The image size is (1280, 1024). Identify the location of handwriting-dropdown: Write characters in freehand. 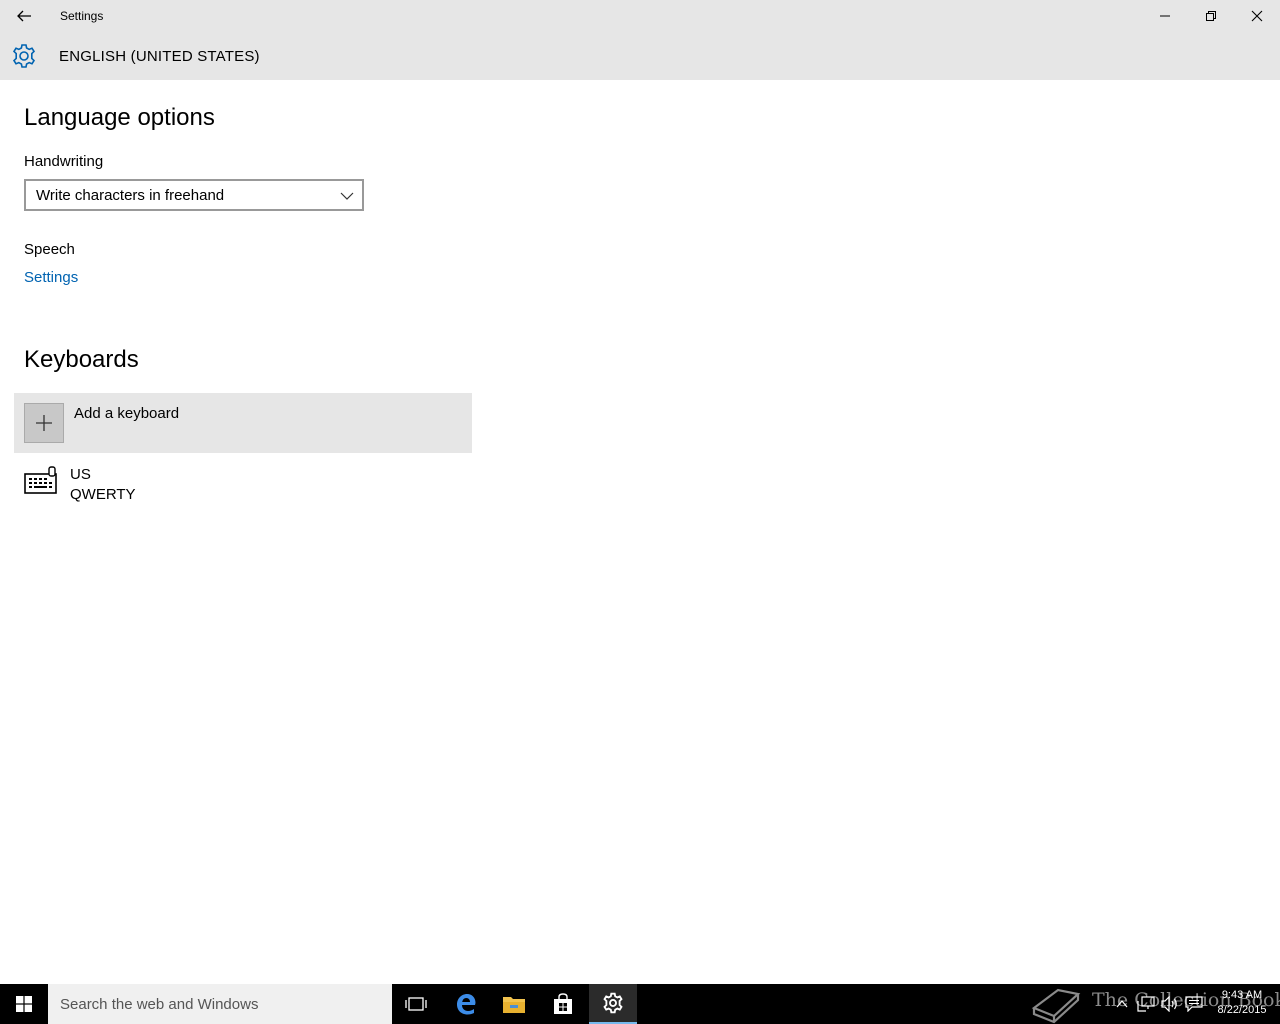
(194, 195).